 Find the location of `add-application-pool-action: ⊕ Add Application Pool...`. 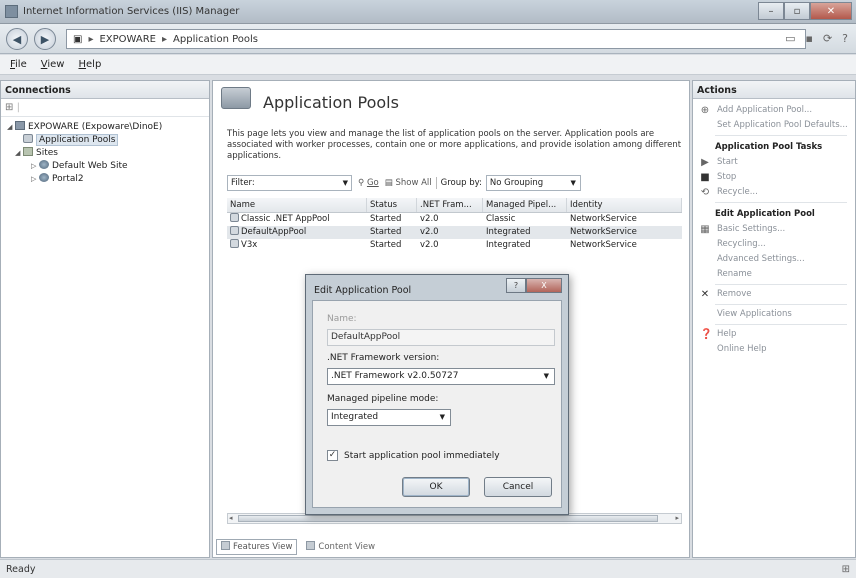

add-application-pool-action: ⊕ Add Application Pool... is located at coordinates (774, 110).